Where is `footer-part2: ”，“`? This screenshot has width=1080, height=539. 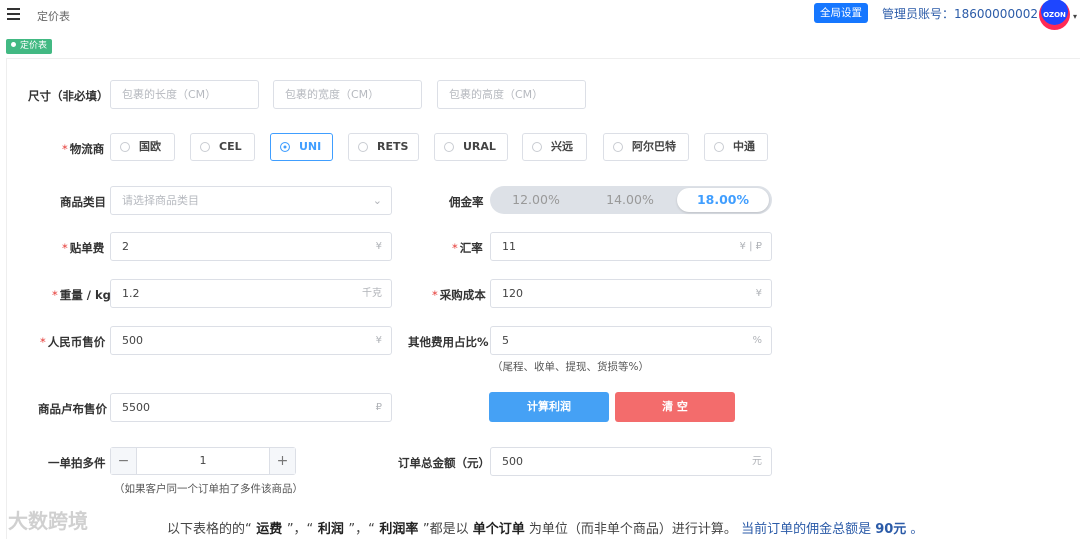 footer-part2: ”，“ is located at coordinates (300, 529).